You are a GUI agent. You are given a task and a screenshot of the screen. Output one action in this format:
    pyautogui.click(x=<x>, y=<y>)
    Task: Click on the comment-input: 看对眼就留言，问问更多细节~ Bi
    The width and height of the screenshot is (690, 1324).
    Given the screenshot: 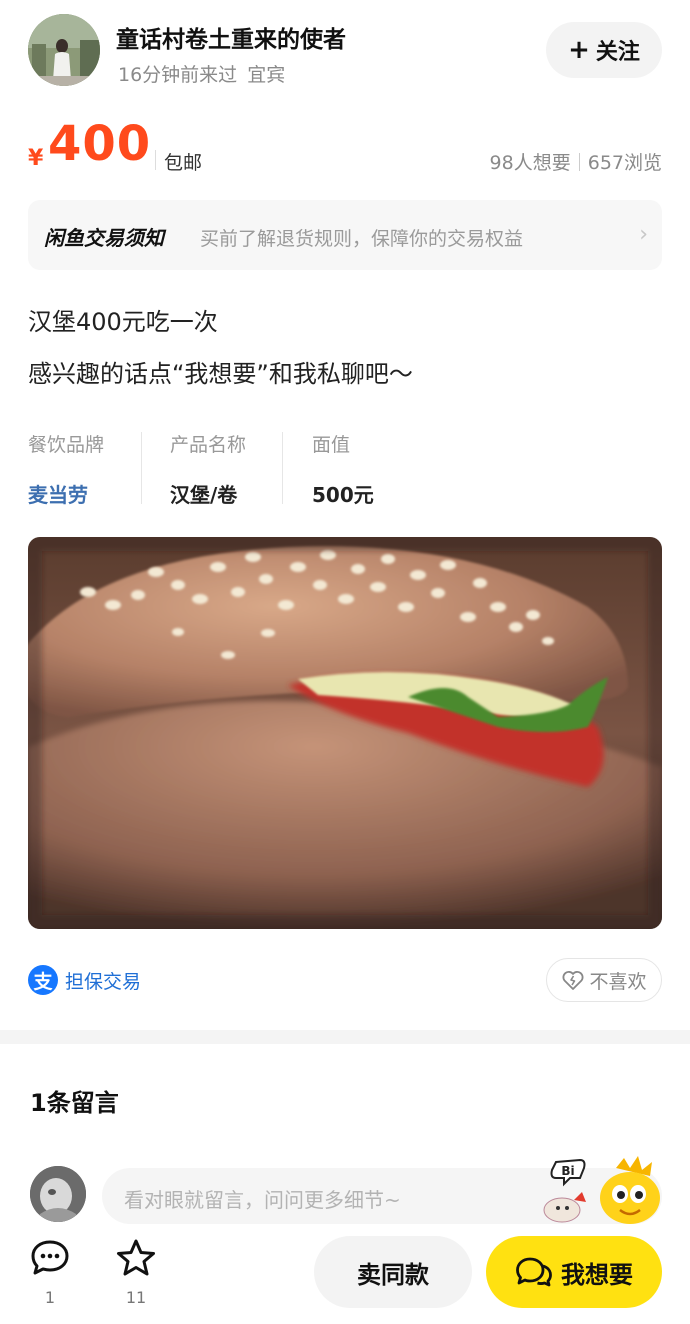 What is the action you would take?
    pyautogui.click(x=382, y=1190)
    